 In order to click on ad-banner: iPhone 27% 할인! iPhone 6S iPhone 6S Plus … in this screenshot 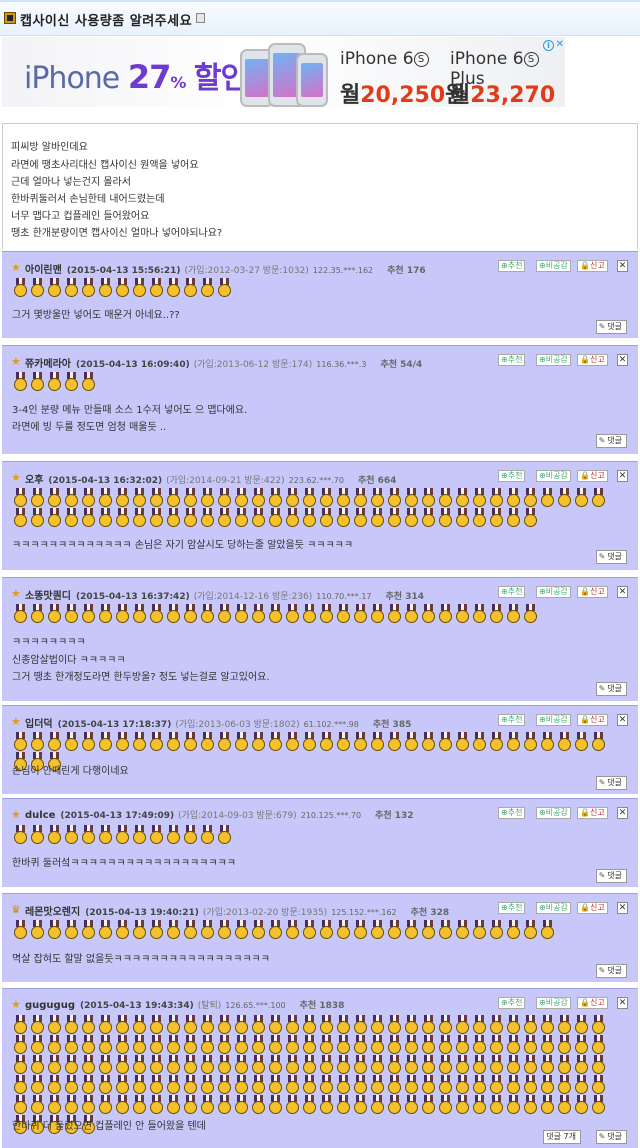, I will do `click(283, 72)`.